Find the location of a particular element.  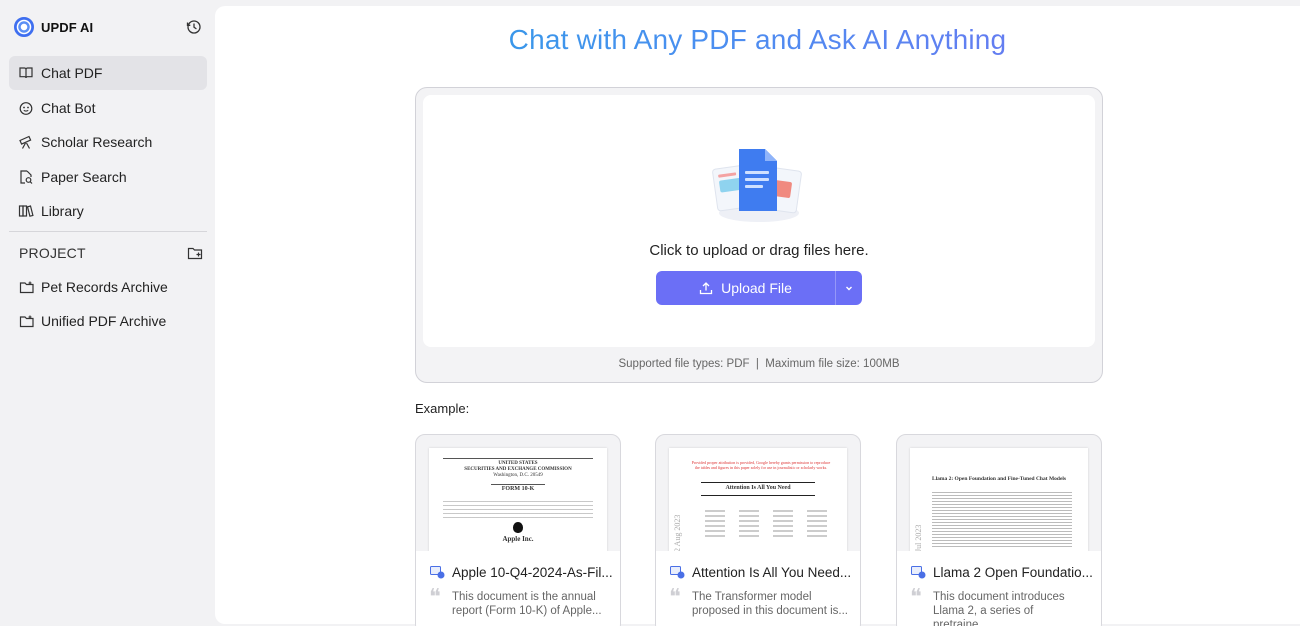

thumb-company: Apple Inc. is located at coordinates (518, 539).